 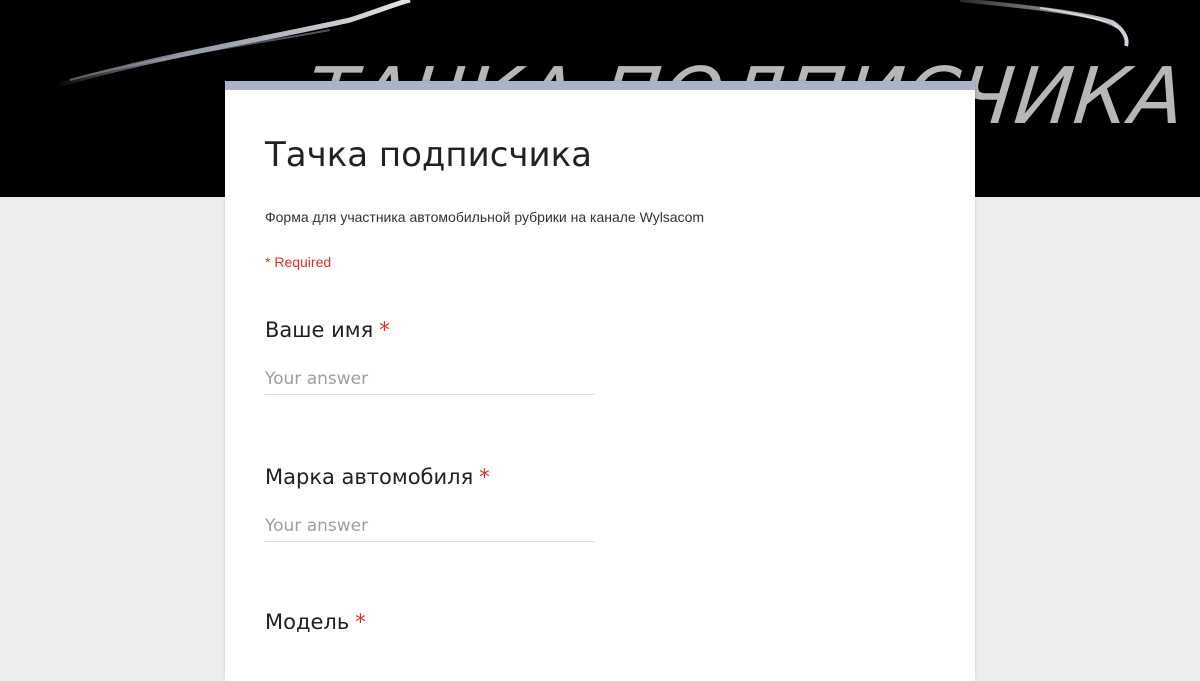 What do you see at coordinates (319, 330) in the screenshot?
I see `question-label: Ваше имя` at bounding box center [319, 330].